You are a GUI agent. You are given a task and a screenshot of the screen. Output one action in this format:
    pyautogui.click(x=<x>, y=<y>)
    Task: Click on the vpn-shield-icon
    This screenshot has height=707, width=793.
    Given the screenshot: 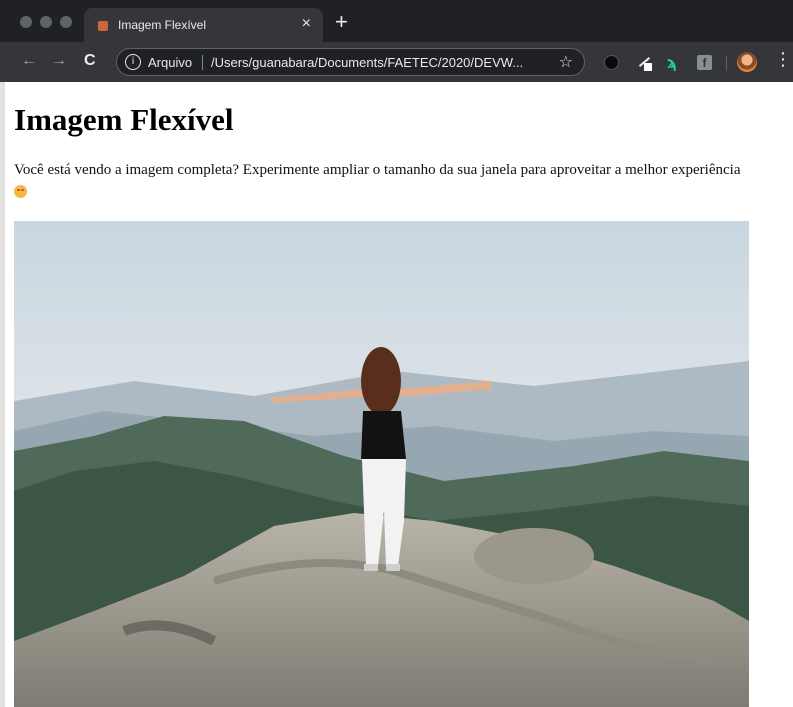 What is the action you would take?
    pyautogui.click(x=611, y=62)
    